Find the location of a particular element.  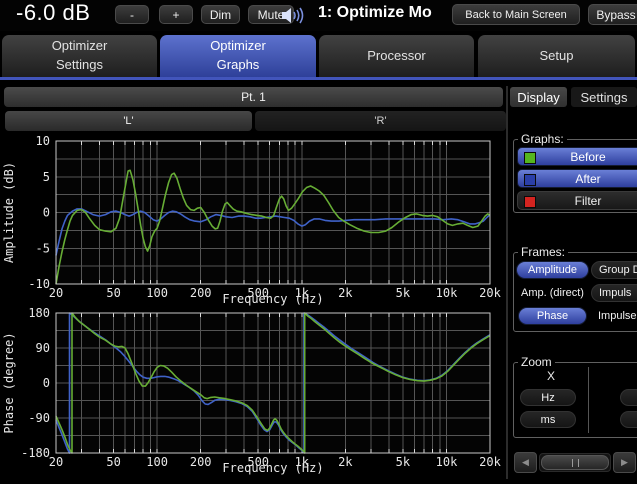

preset-title: 1: Optimize Mo is located at coordinates (375, 12).